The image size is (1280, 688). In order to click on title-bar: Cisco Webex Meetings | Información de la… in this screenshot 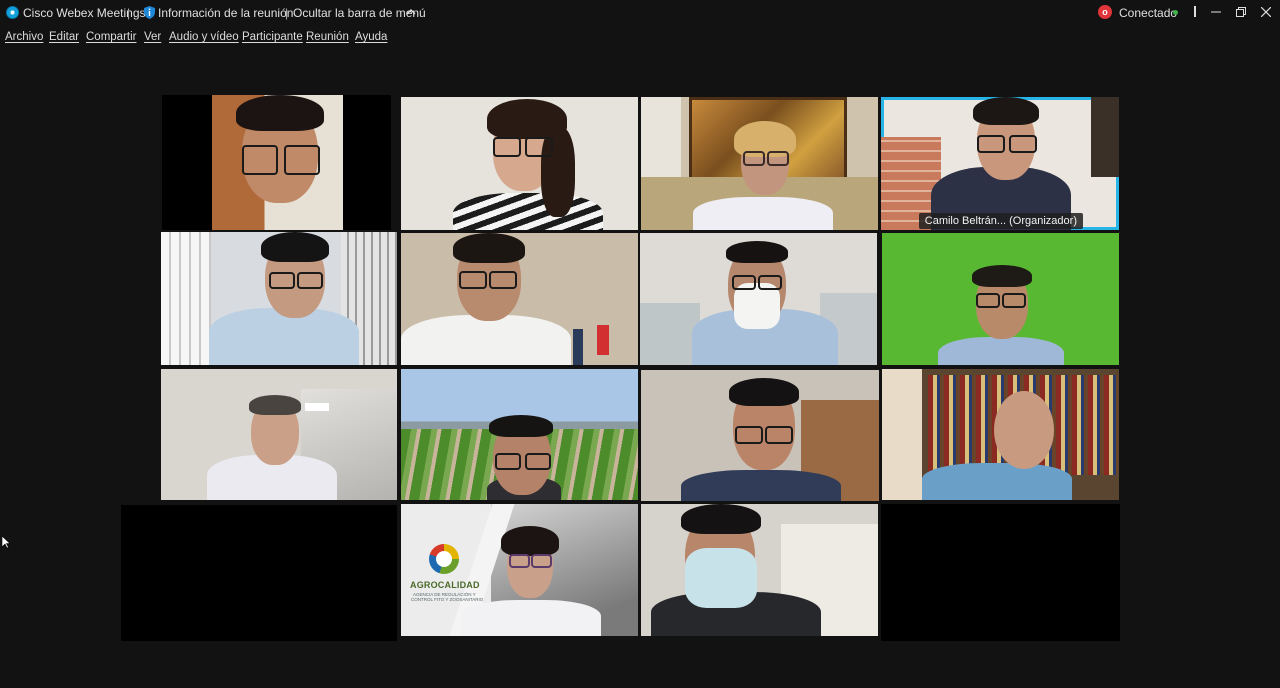, I will do `click(640, 13)`.